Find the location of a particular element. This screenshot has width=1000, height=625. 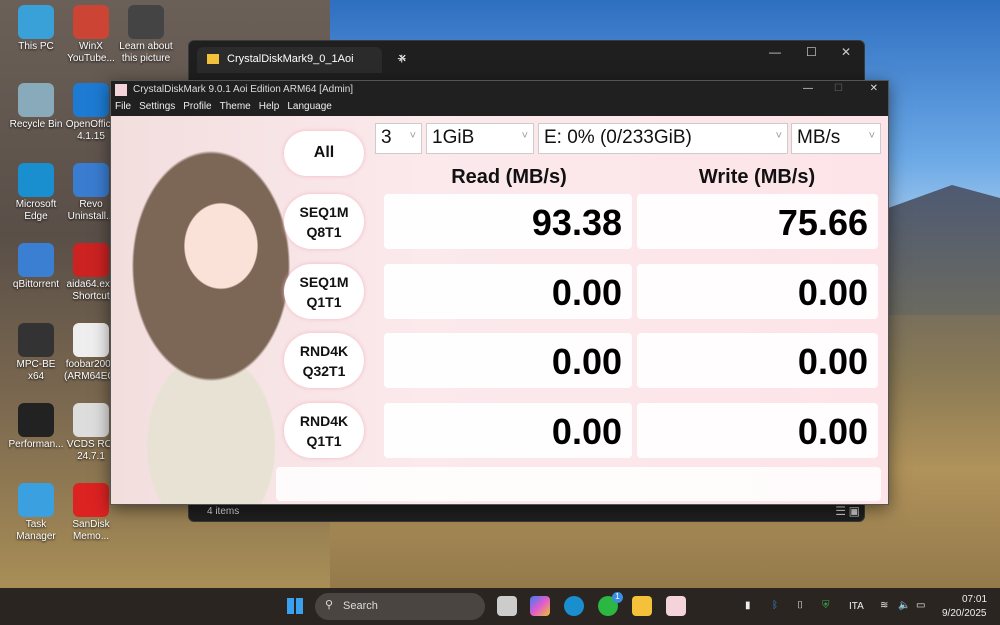

new-tab-button: + is located at coordinates (401, 60).